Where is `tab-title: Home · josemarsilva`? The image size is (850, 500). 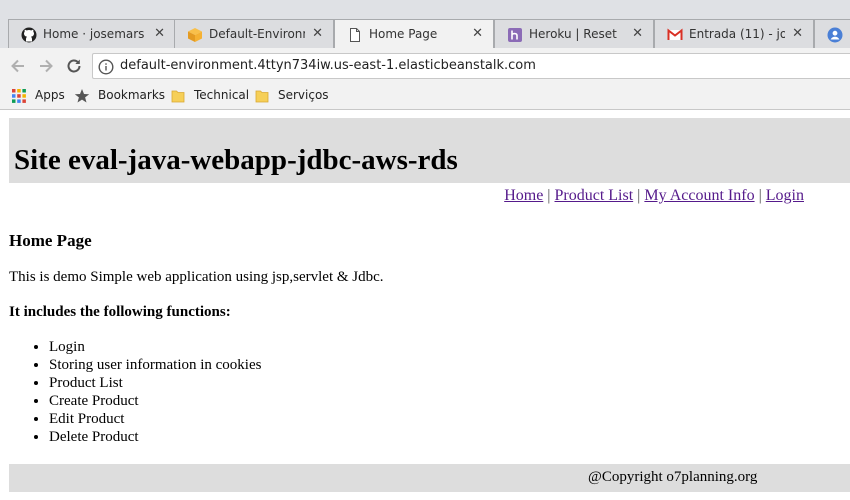
tab-title: Home · josemarsilva is located at coordinates (94, 34).